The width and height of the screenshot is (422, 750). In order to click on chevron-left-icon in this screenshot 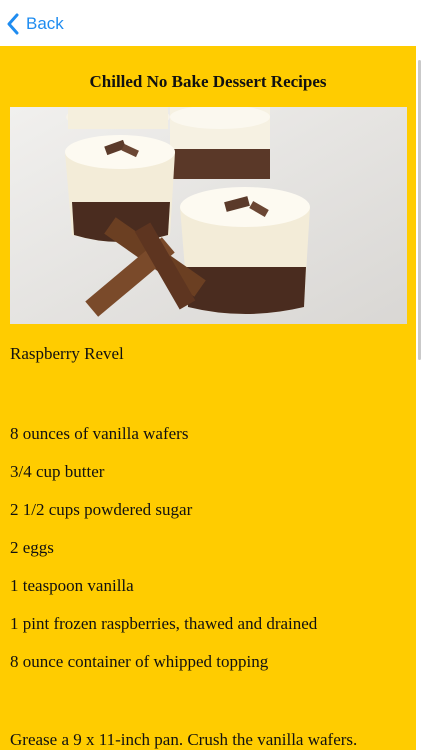, I will do `click(13, 24)`.